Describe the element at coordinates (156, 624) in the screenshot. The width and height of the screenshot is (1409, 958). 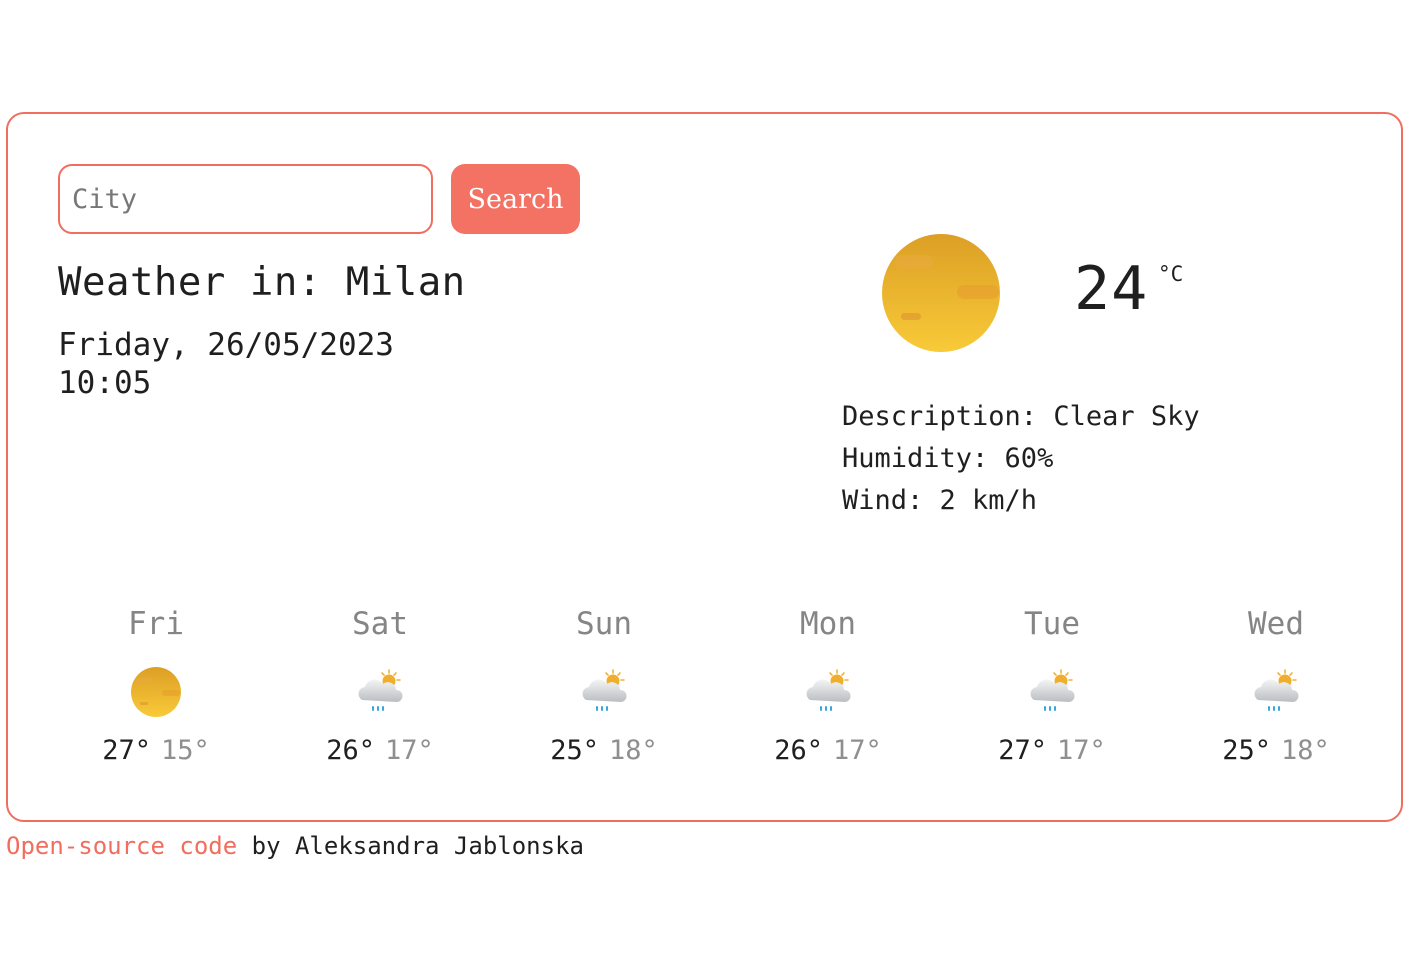
I see `forecast-day-name: Fri` at that location.